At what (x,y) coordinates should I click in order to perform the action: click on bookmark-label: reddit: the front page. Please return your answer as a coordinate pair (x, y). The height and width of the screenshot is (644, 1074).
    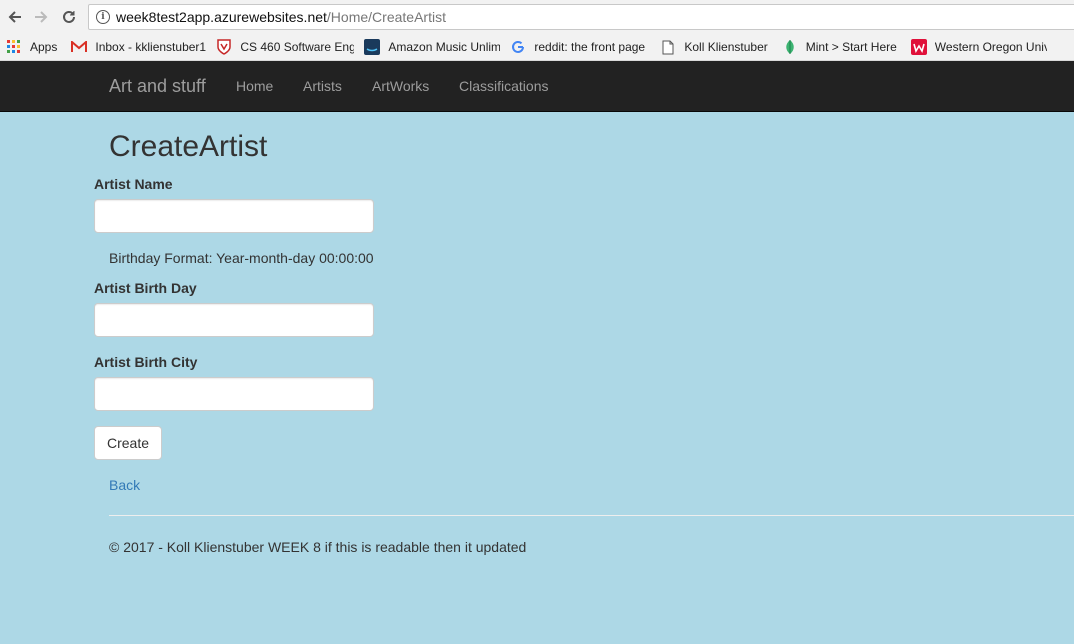
    Looking at the image, I should click on (590, 47).